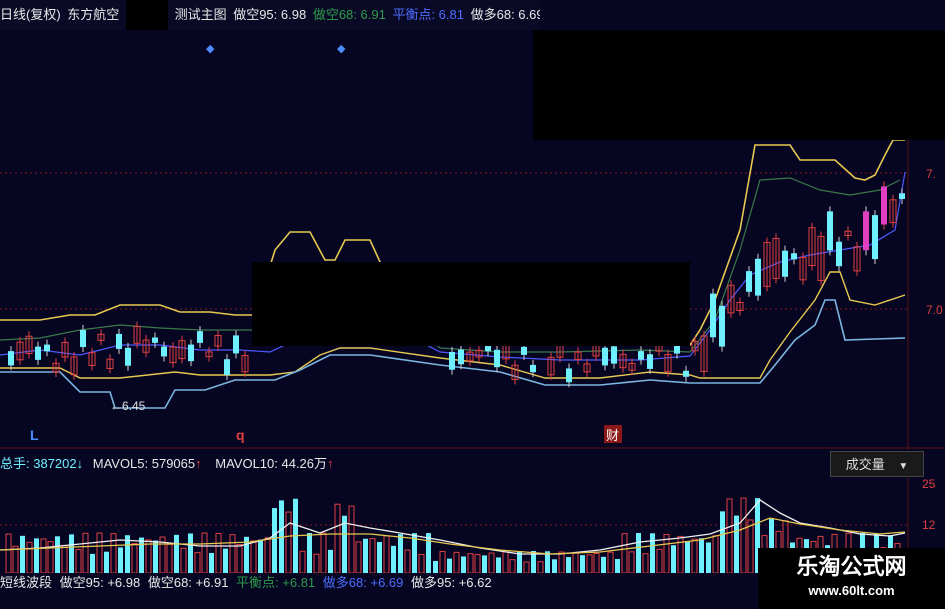  I want to click on watermark-title: 乐淘公式网, so click(851, 566).